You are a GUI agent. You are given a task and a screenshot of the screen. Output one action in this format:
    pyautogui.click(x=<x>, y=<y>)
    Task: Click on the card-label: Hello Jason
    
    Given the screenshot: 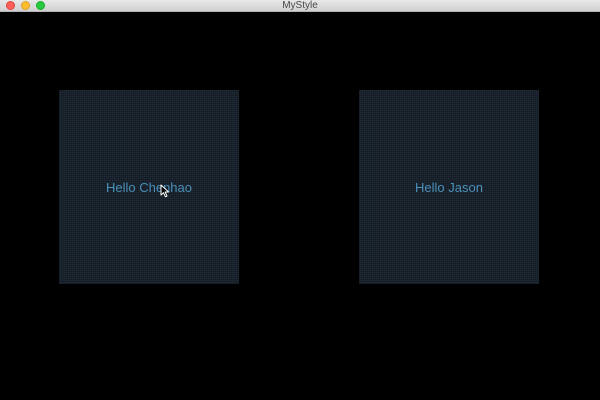 What is the action you would take?
    pyautogui.click(x=449, y=187)
    